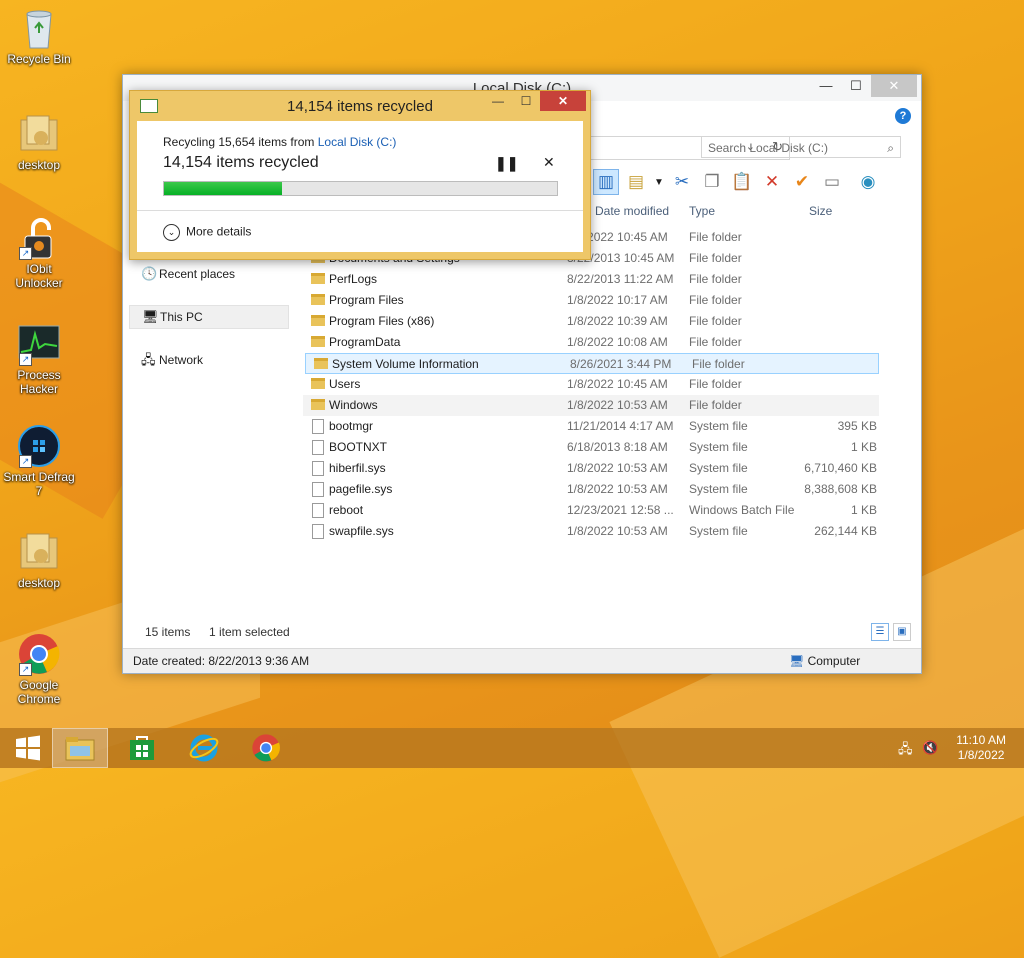  Describe the element at coordinates (772, 182) in the screenshot. I see `delete-icon: ✕` at that location.